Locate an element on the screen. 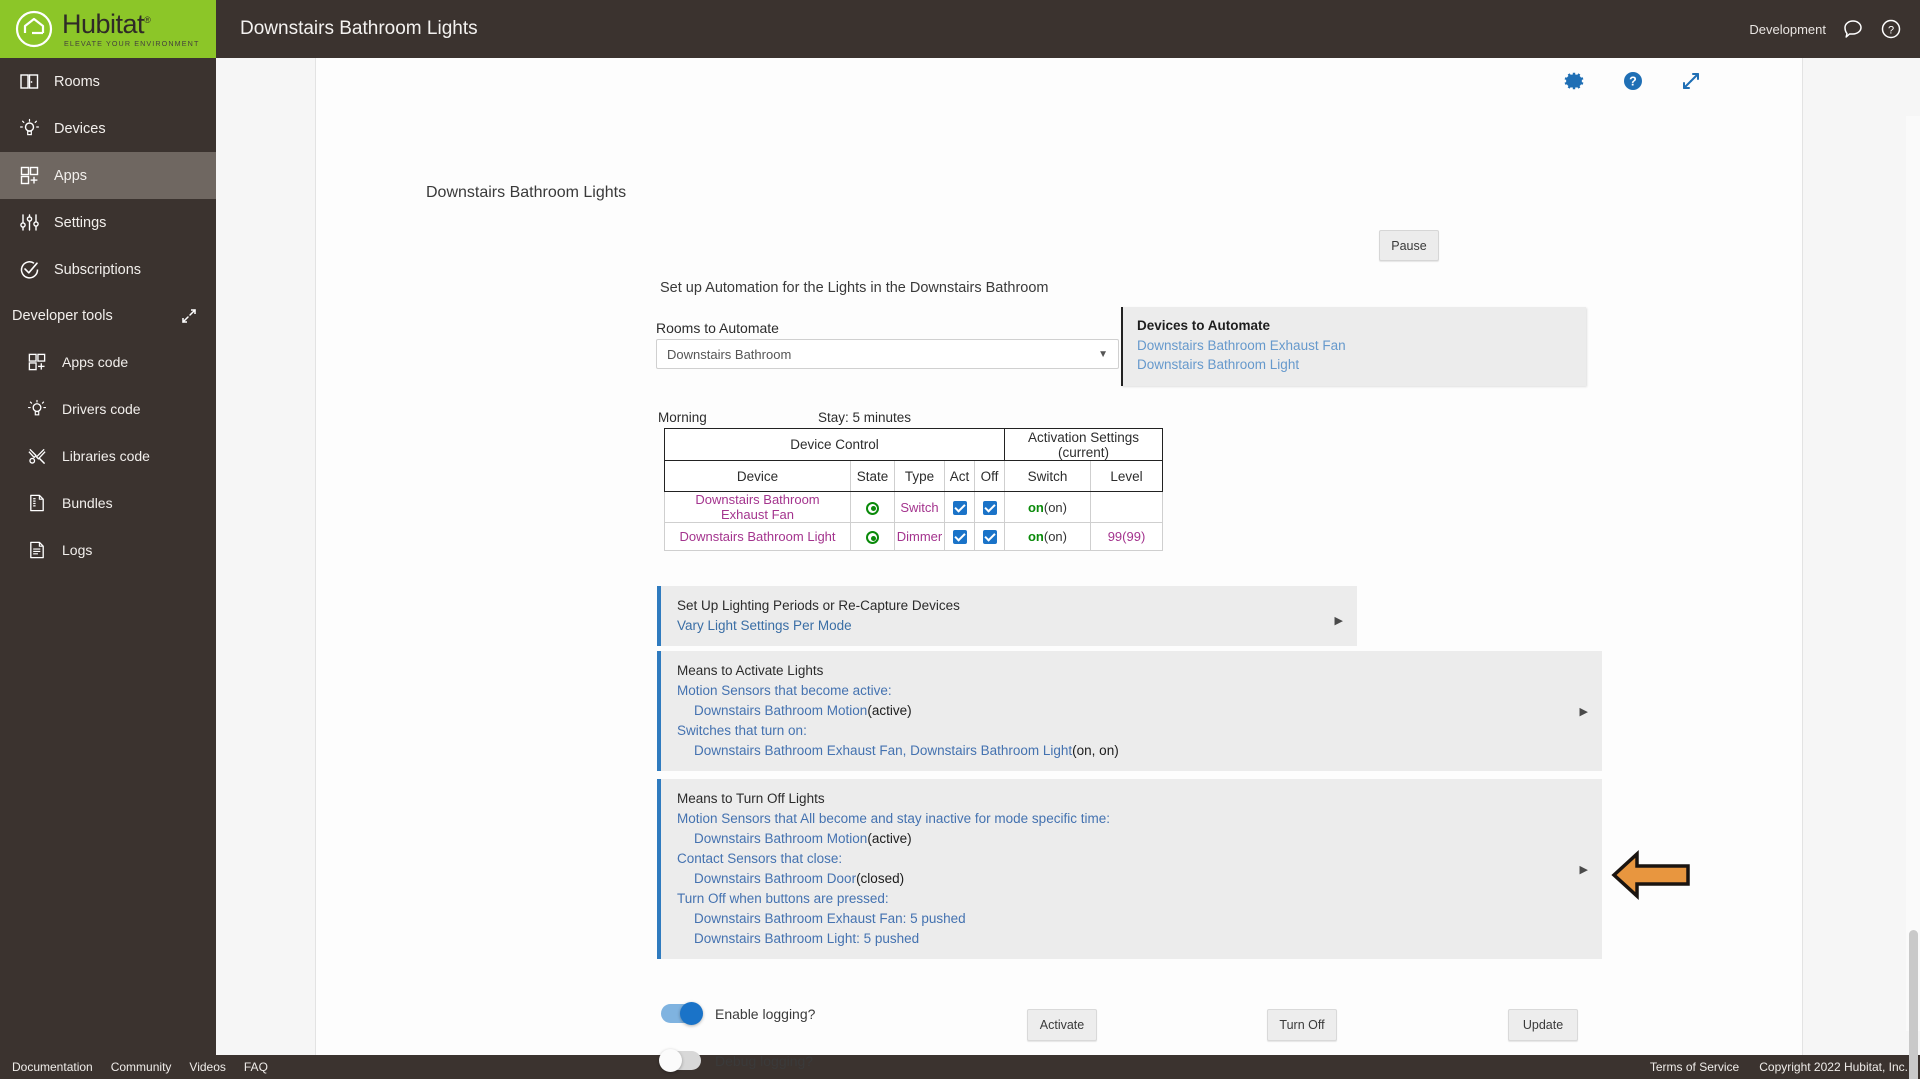  footer-link-faq: FAQ is located at coordinates (256, 1067).